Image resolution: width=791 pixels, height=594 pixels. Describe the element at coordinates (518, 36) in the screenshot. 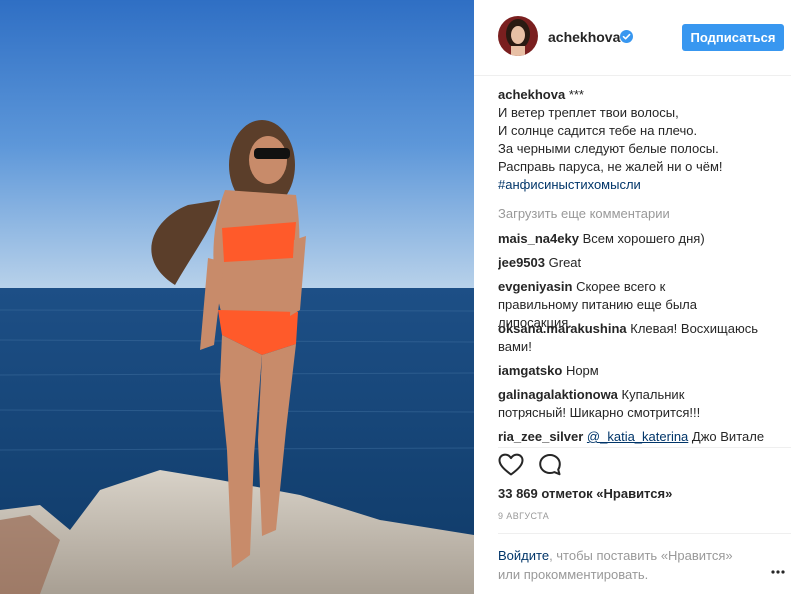

I see `avatar` at that location.